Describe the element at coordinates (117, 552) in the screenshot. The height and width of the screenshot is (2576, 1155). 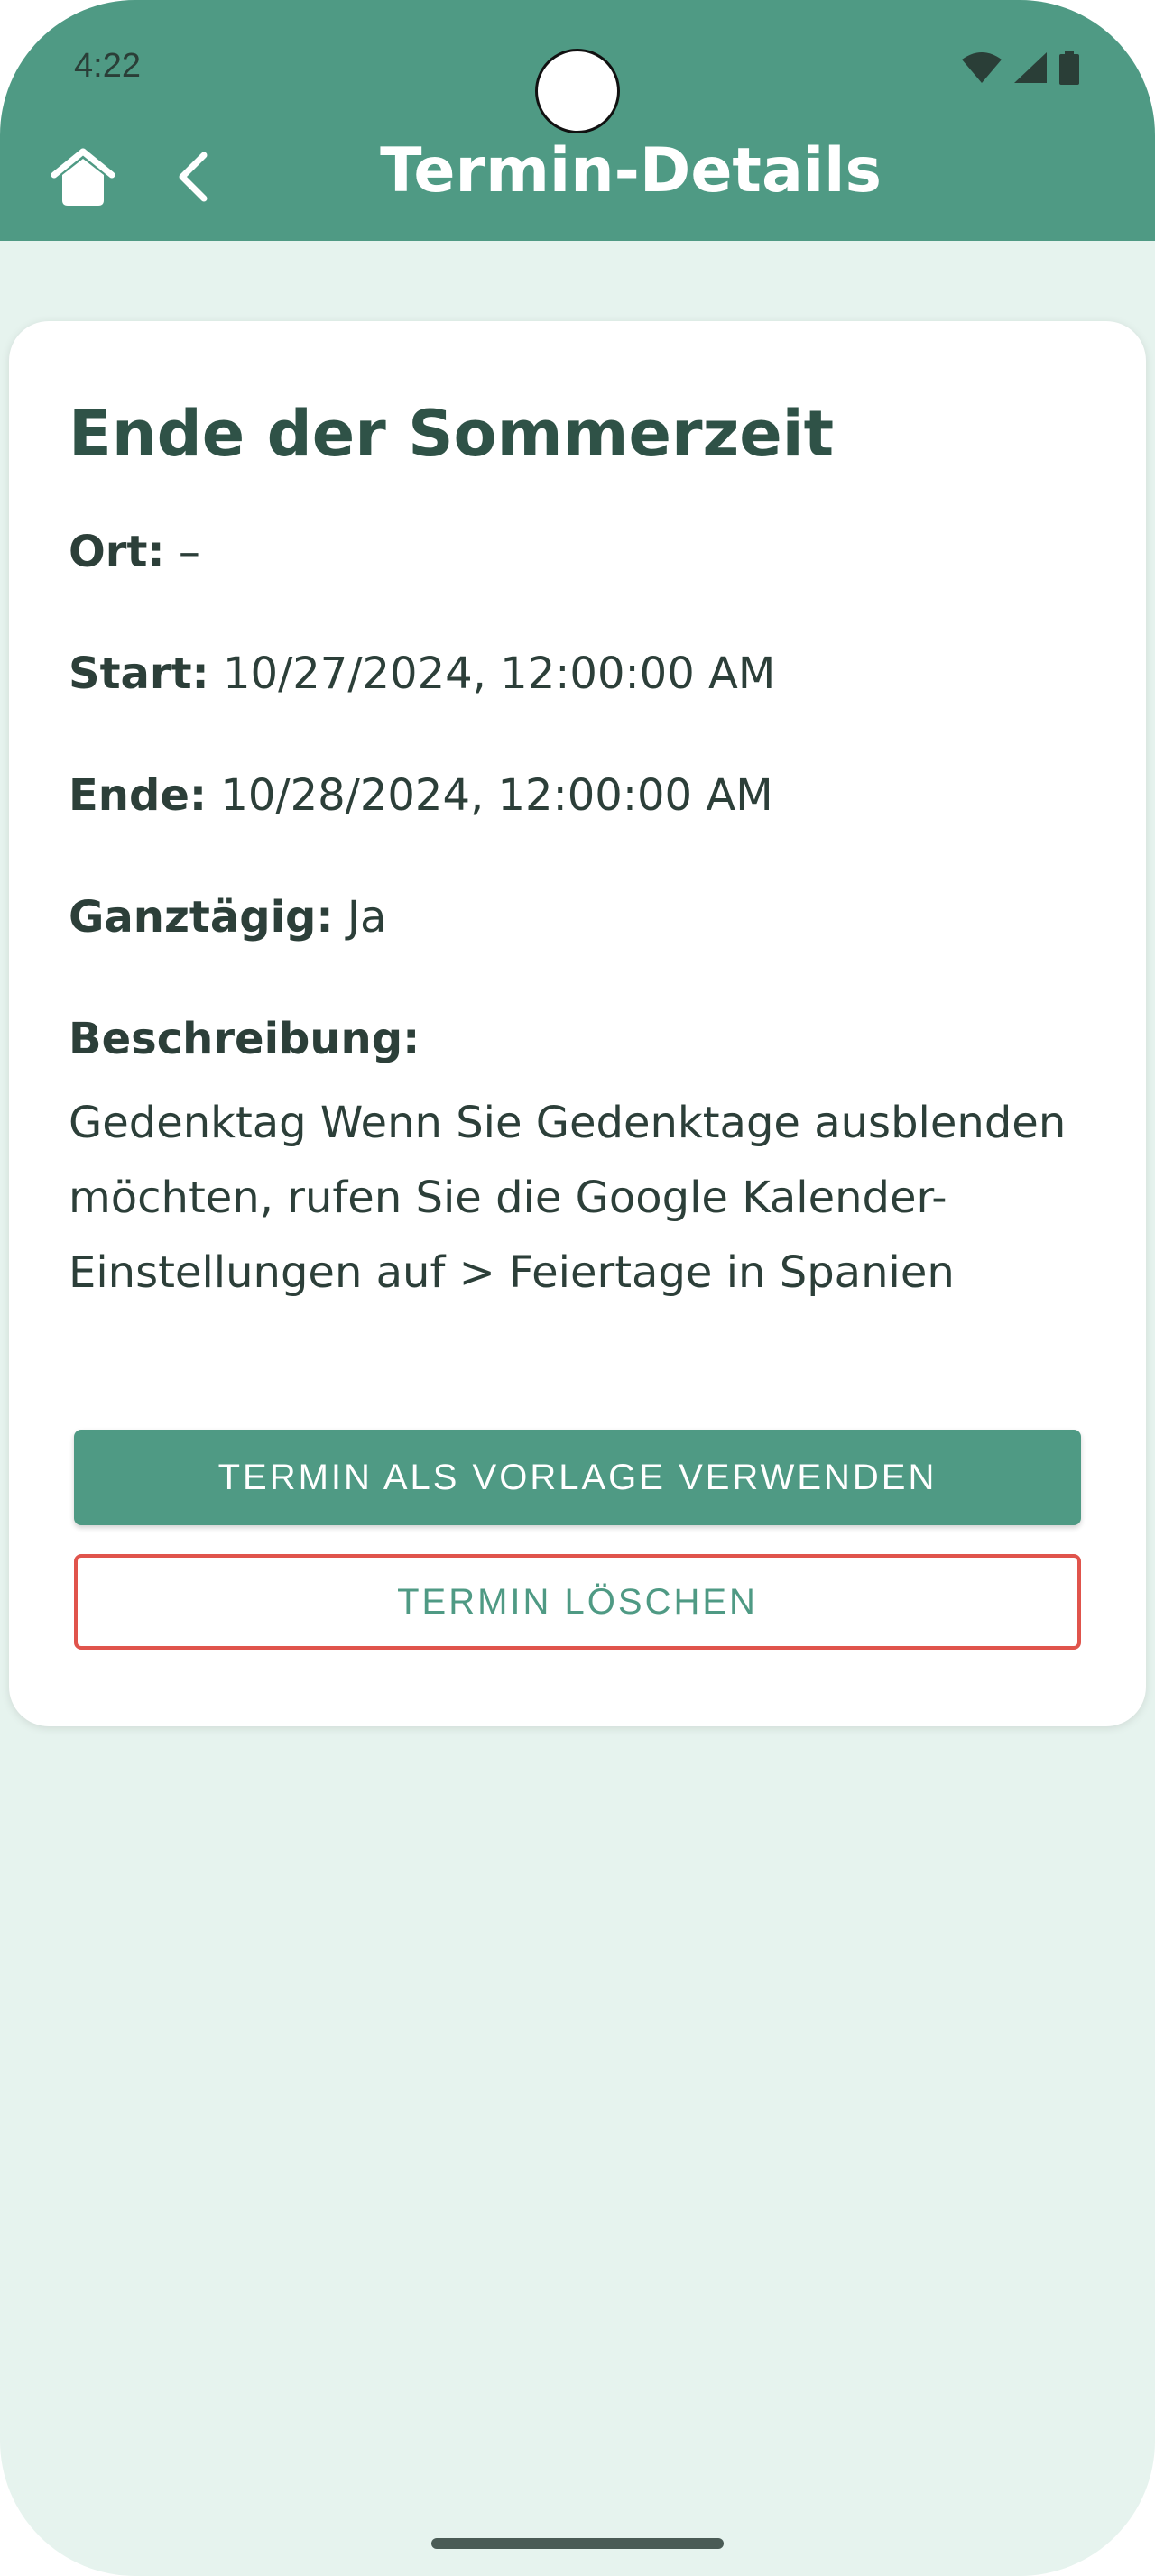
I see `location-label: Ort:` at that location.